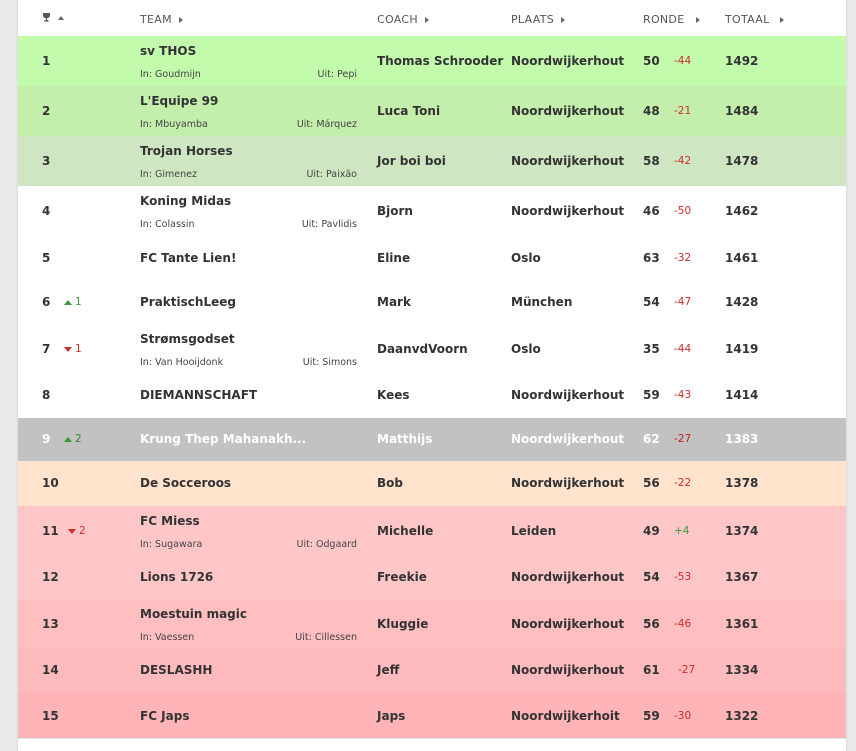 This screenshot has width=856, height=751. I want to click on ronde-header-label: RONDE, so click(664, 19).